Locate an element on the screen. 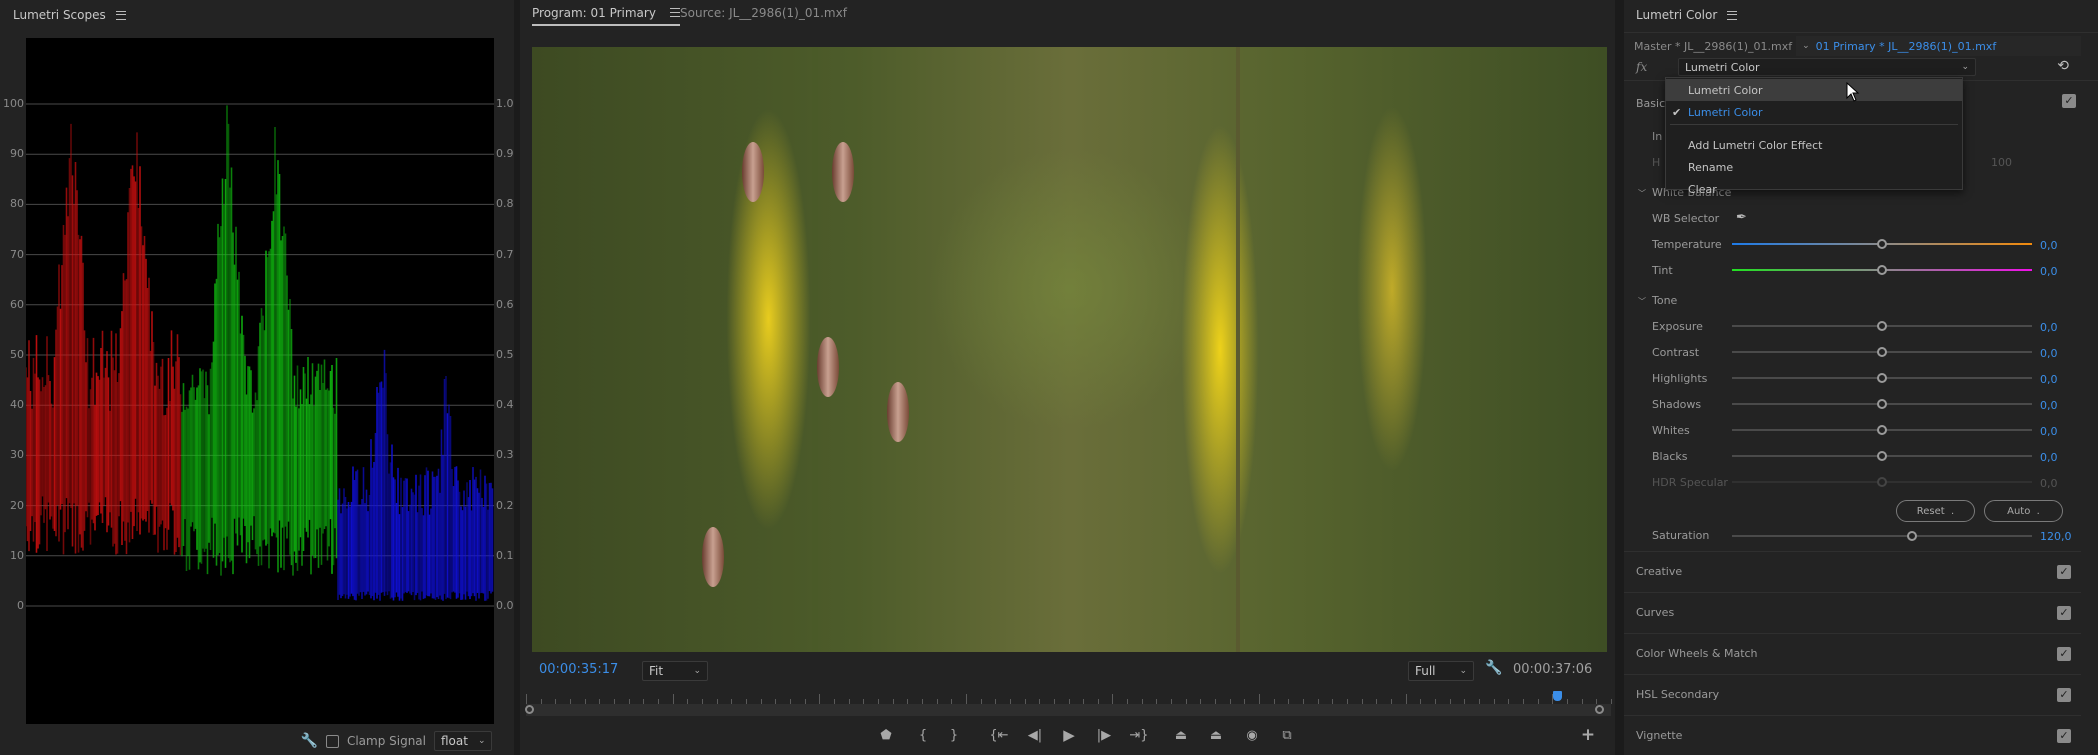 The image size is (2098, 755). contrast-slider is located at coordinates (1882, 352).